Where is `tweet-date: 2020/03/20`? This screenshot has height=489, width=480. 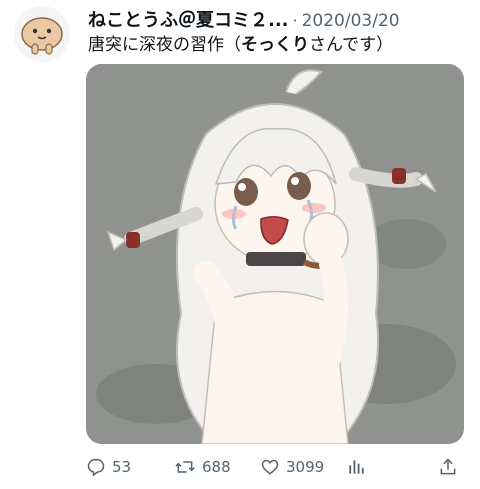 tweet-date: 2020/03/20 is located at coordinates (351, 19).